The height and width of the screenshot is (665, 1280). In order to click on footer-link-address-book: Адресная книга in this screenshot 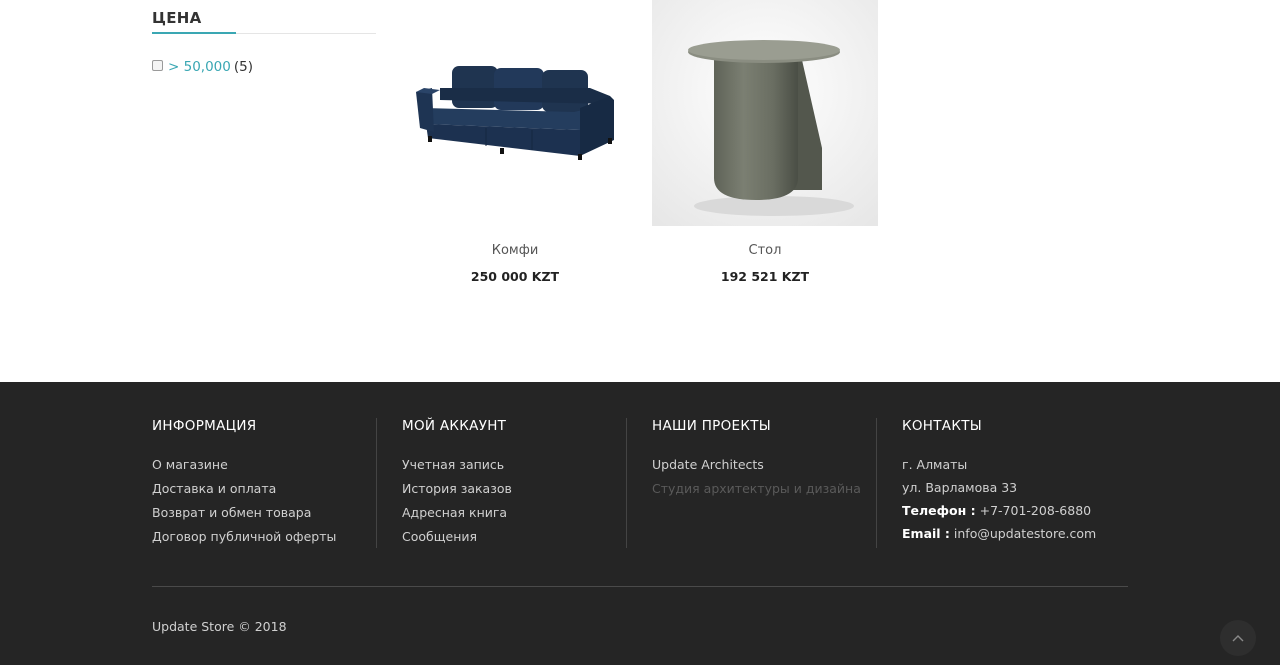, I will do `click(454, 512)`.